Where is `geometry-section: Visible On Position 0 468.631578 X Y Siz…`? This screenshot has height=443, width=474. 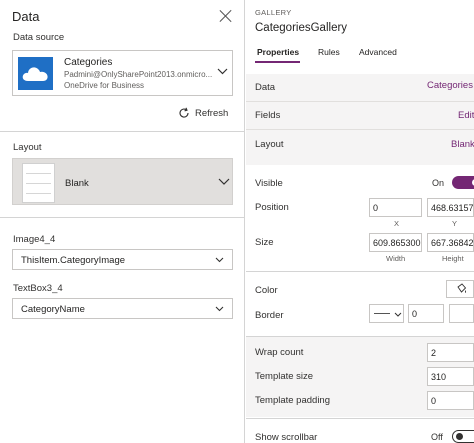
geometry-section: Visible On Position 0 468.631578 X Y Siz… is located at coordinates (360, 218).